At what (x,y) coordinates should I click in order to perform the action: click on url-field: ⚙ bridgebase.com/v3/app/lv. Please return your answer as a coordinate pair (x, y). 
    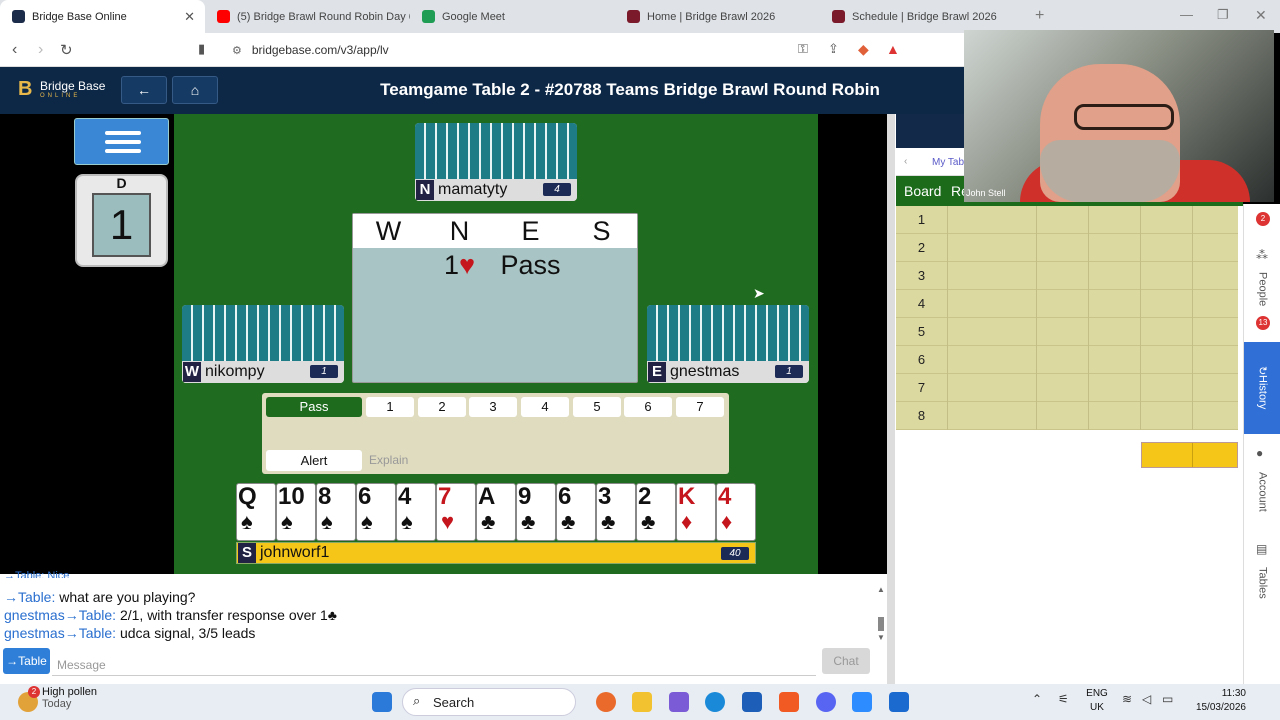
    Looking at the image, I should click on (567, 50).